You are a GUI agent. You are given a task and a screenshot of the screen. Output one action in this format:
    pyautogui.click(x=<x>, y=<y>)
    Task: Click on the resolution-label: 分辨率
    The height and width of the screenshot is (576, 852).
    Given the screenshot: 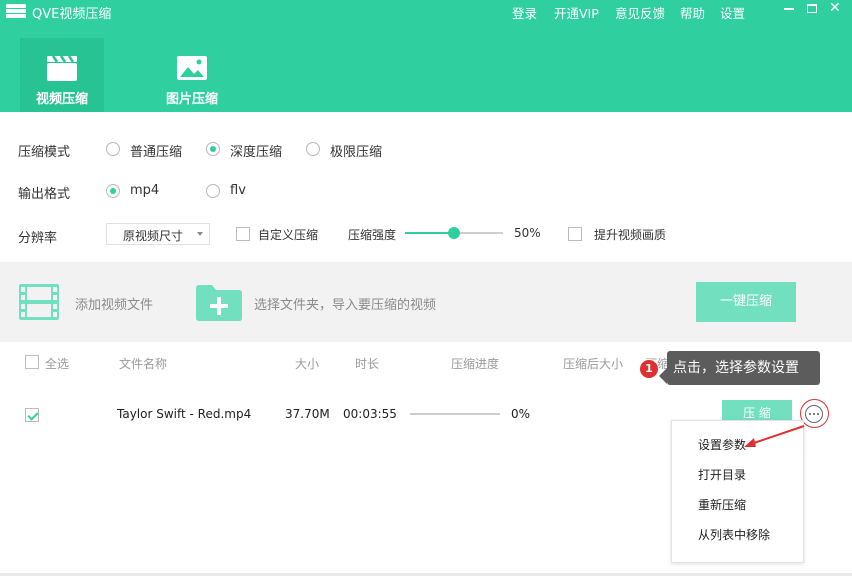 What is the action you would take?
    pyautogui.click(x=38, y=238)
    